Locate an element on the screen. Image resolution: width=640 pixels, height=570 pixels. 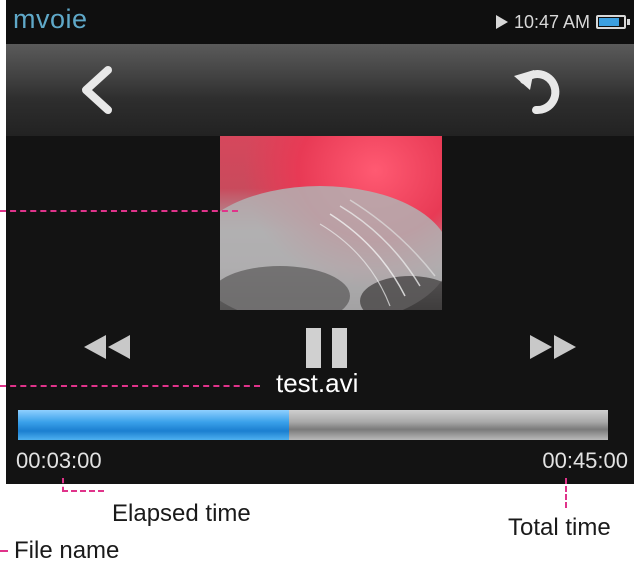
file-name: test.avi is located at coordinates (317, 383).